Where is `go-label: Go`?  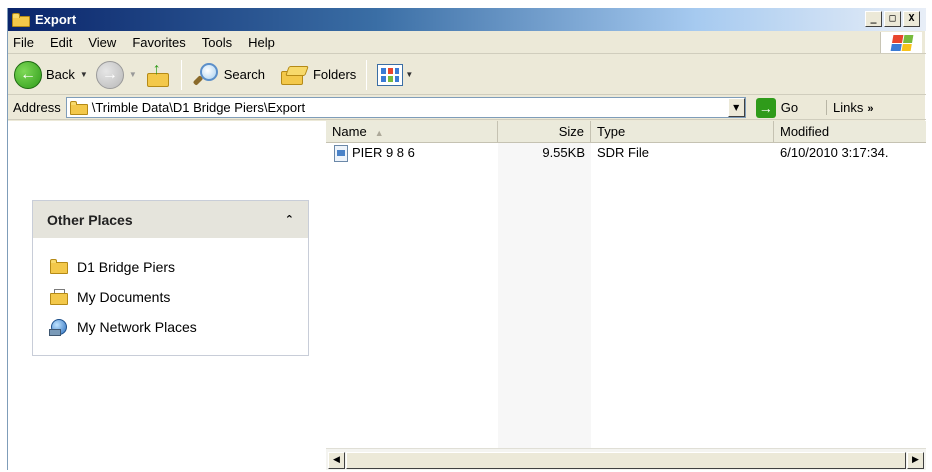 go-label: Go is located at coordinates (789, 107).